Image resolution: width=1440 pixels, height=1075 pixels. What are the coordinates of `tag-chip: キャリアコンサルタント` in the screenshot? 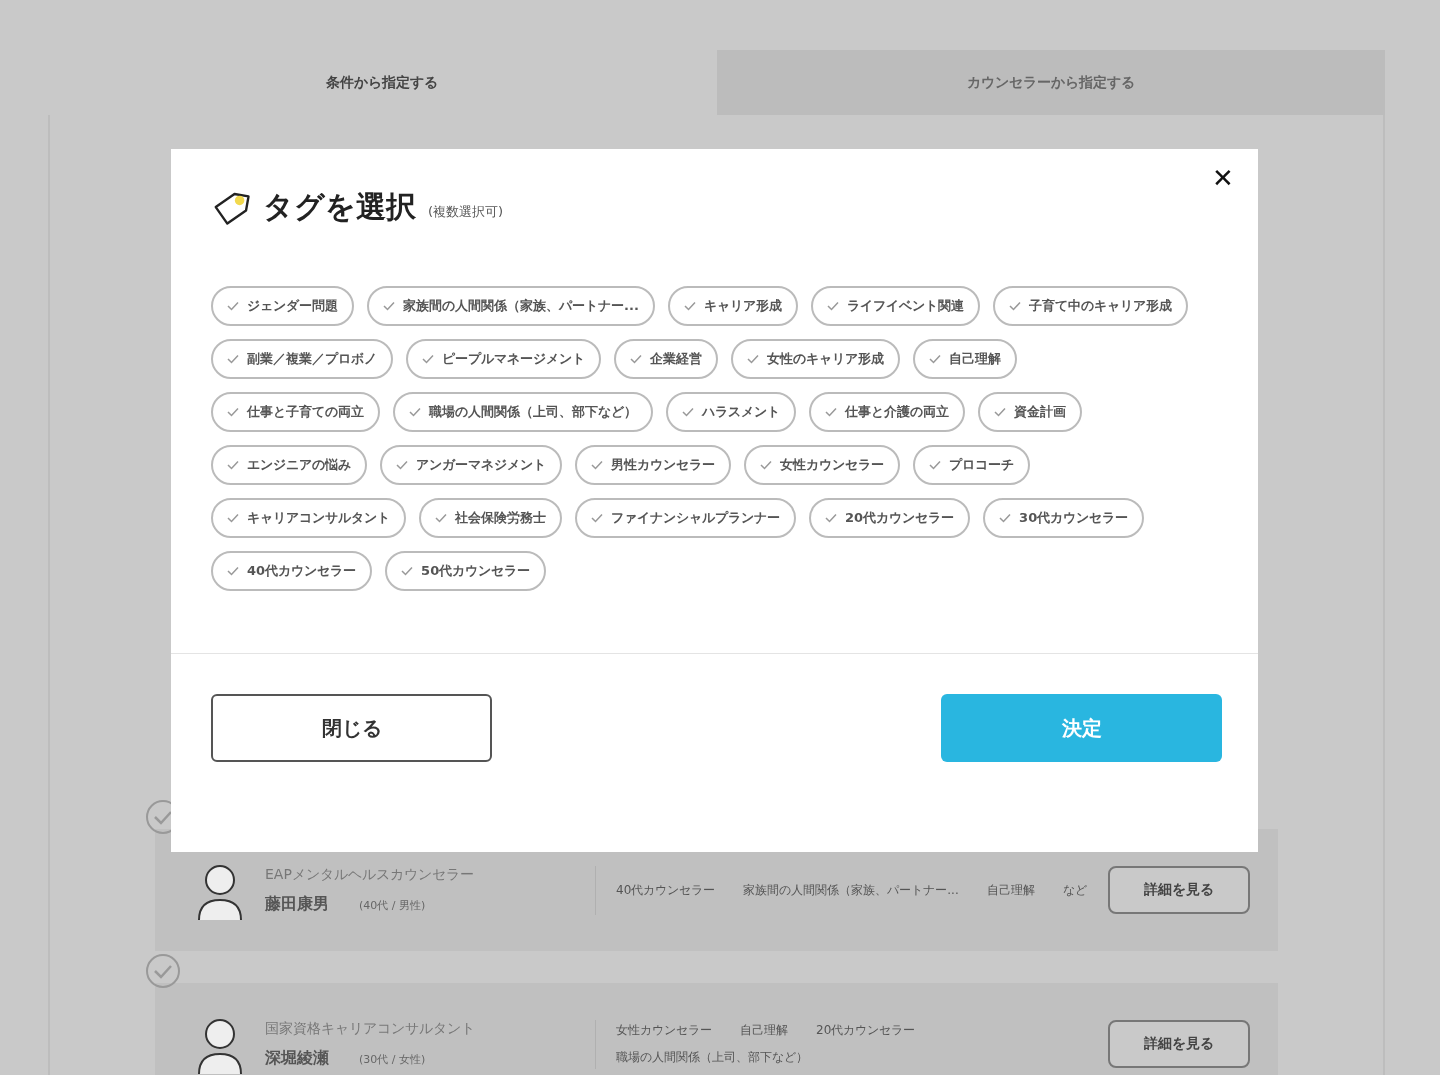 It's located at (308, 518).